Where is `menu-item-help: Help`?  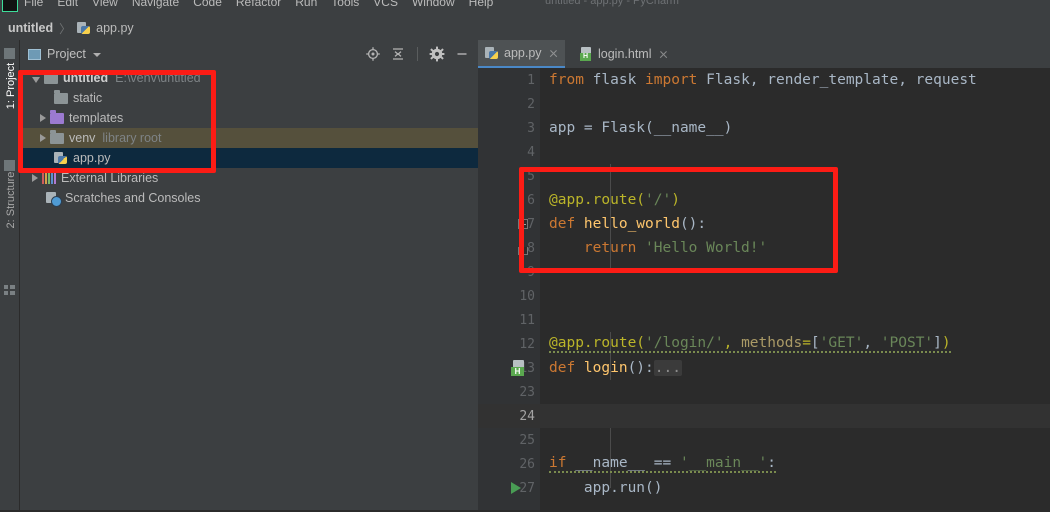 menu-item-help: Help is located at coordinates (481, 4).